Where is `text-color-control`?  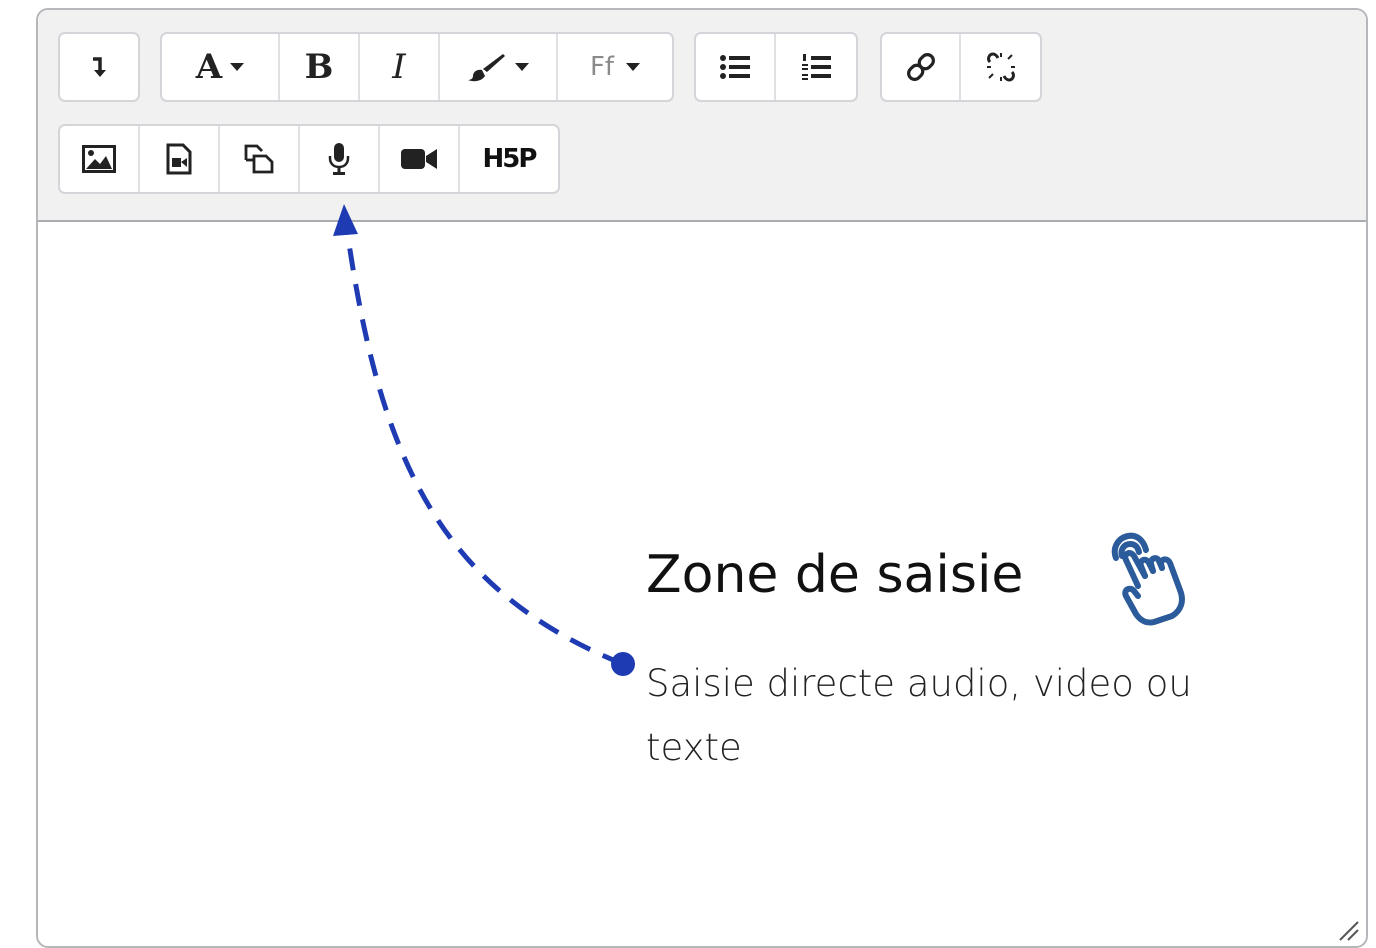
text-color-control is located at coordinates (498, 67).